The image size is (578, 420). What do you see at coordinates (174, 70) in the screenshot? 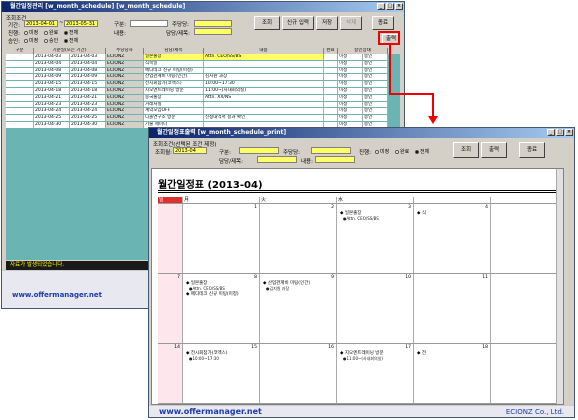
I see `title-cell: 메디테크 신규 미팅(미정)` at bounding box center [174, 70].